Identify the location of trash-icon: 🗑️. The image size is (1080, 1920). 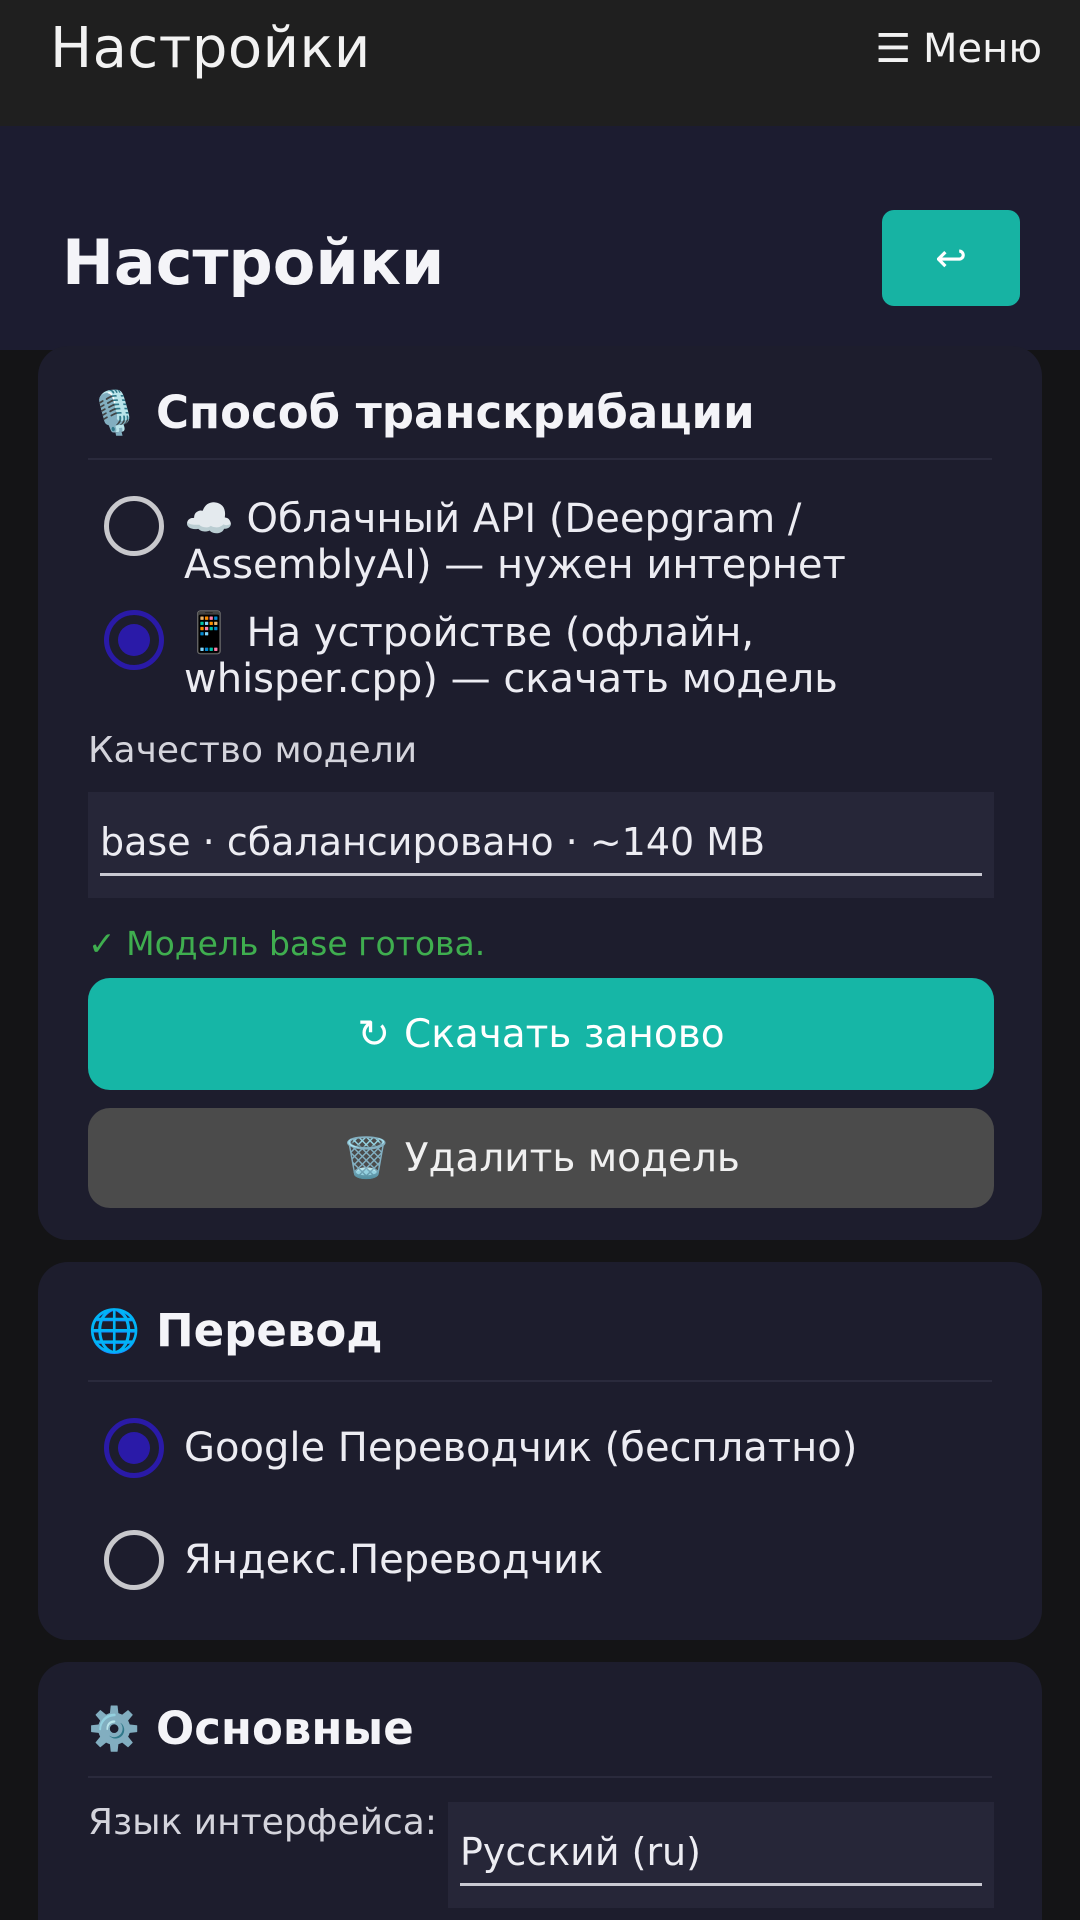
(366, 1158).